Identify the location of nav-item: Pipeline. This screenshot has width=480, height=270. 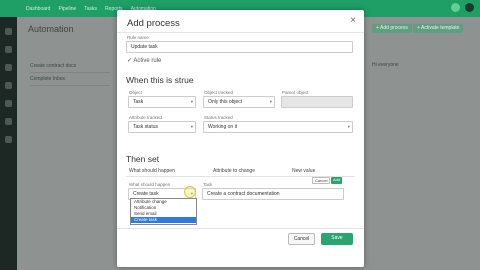
(67, 9).